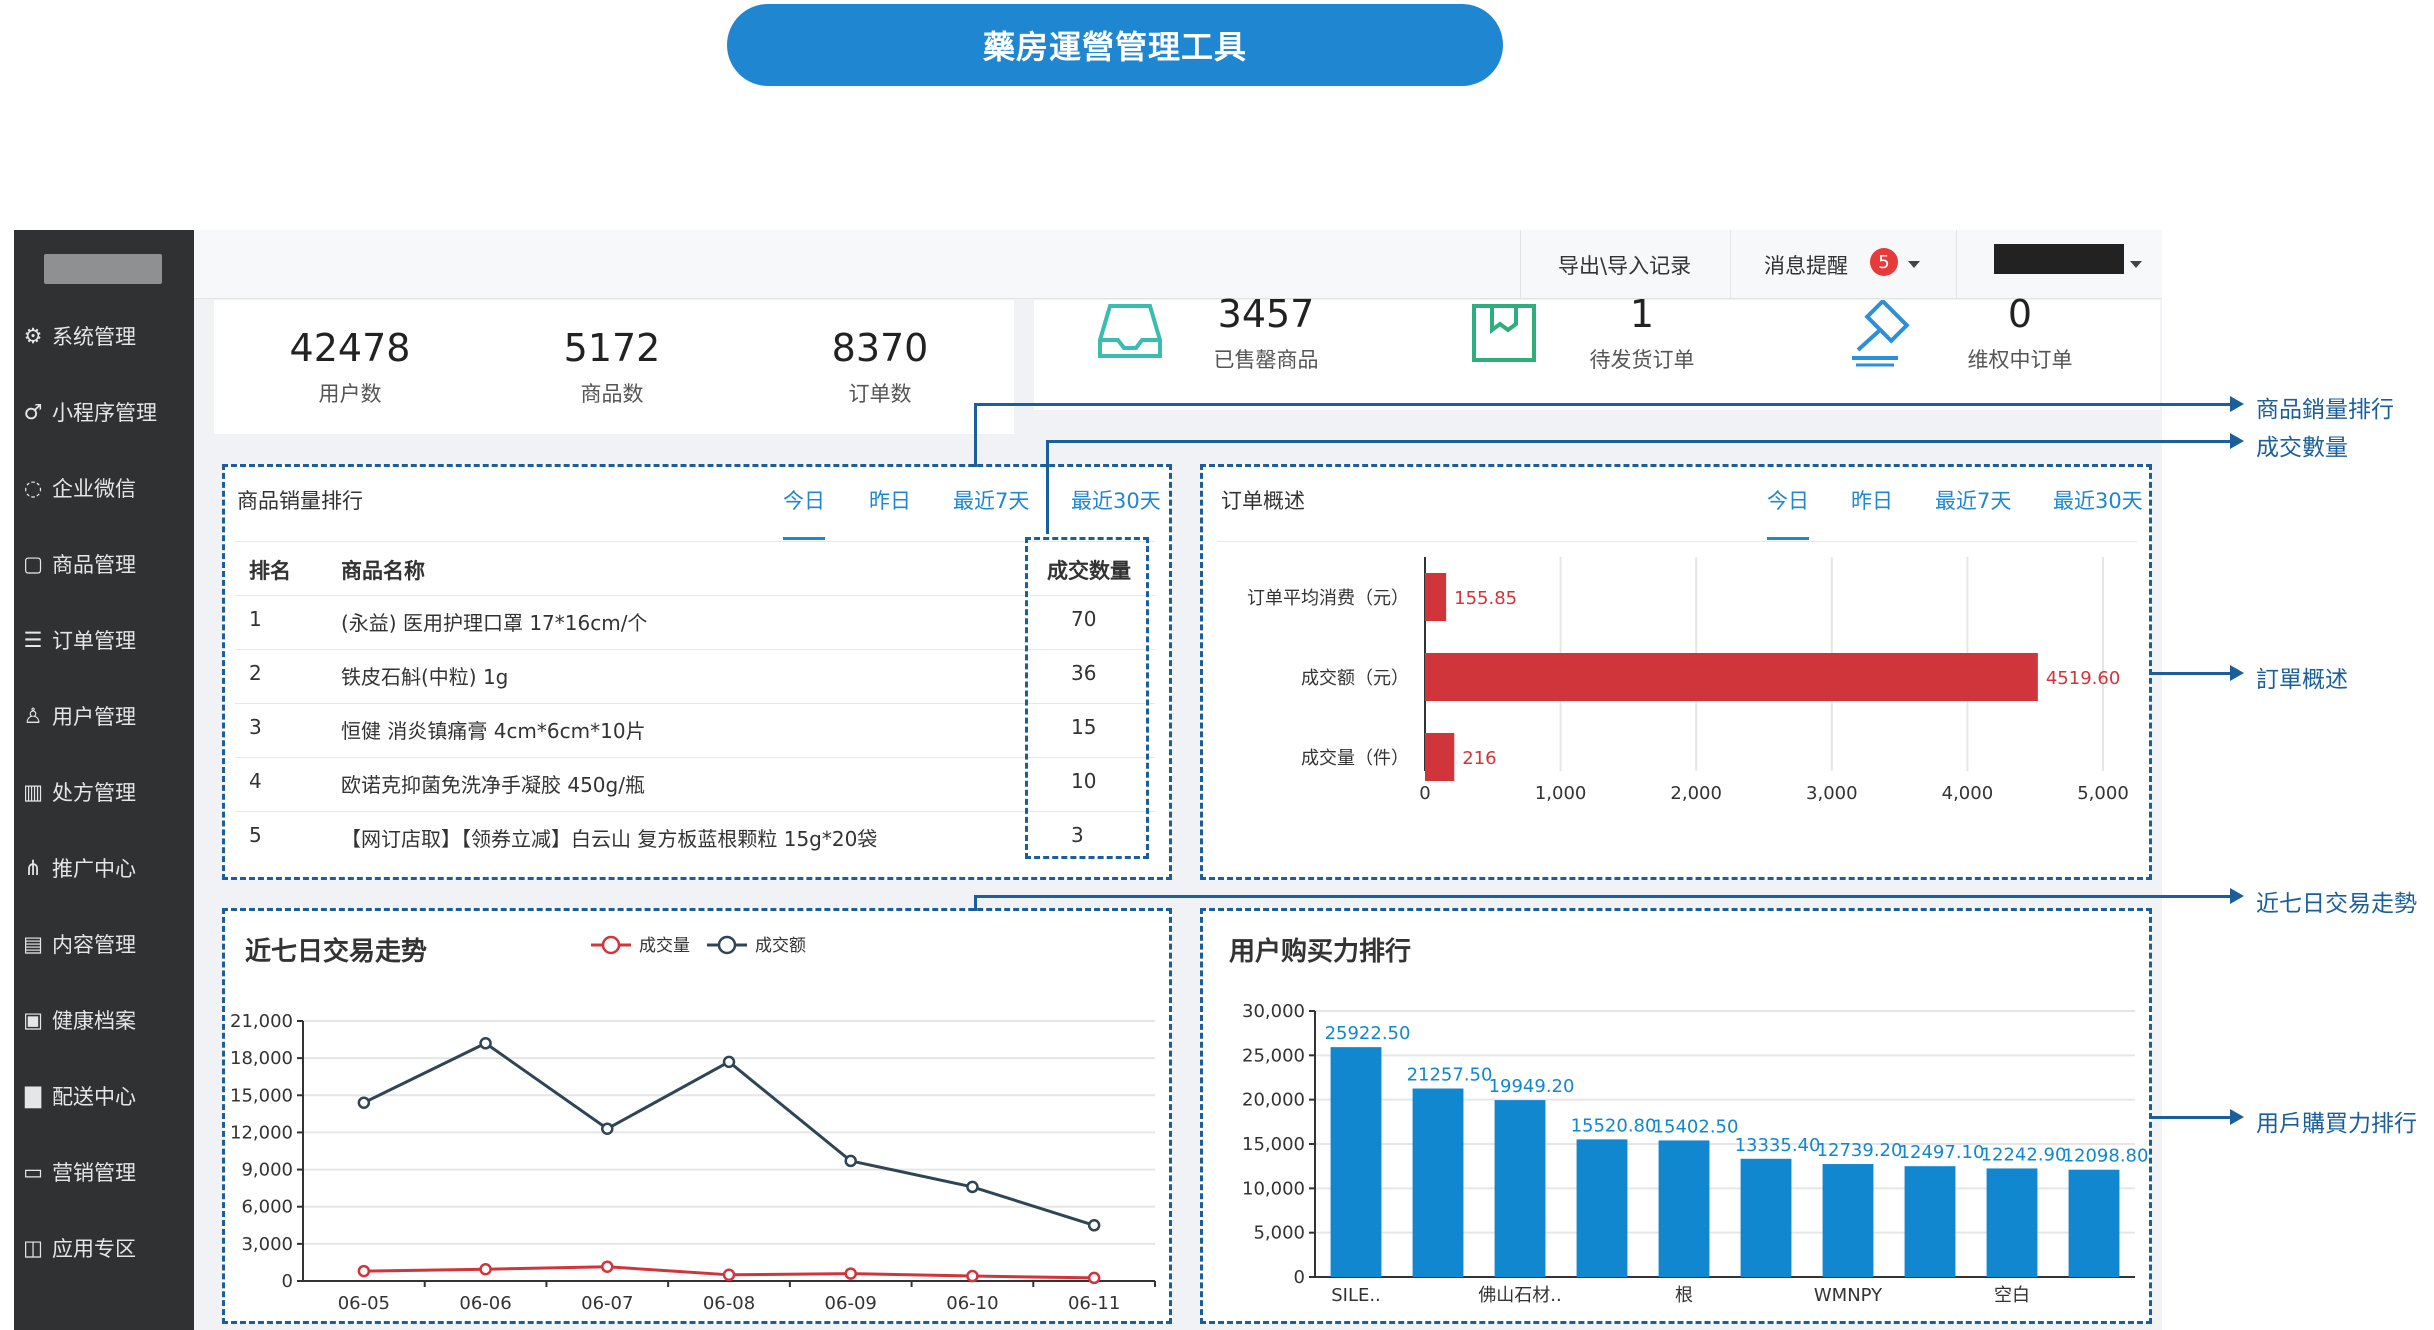  What do you see at coordinates (1806, 265) in the screenshot?
I see `messages-link: 消息提醒` at bounding box center [1806, 265].